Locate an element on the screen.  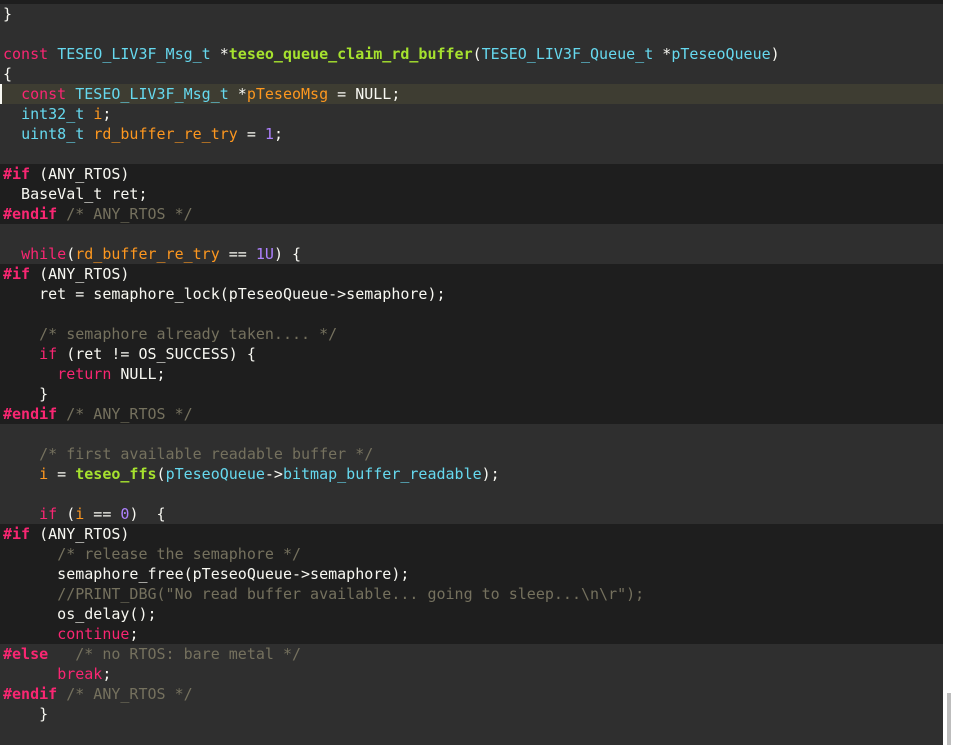
code-line: os_delay(); is located at coordinates (471, 614).